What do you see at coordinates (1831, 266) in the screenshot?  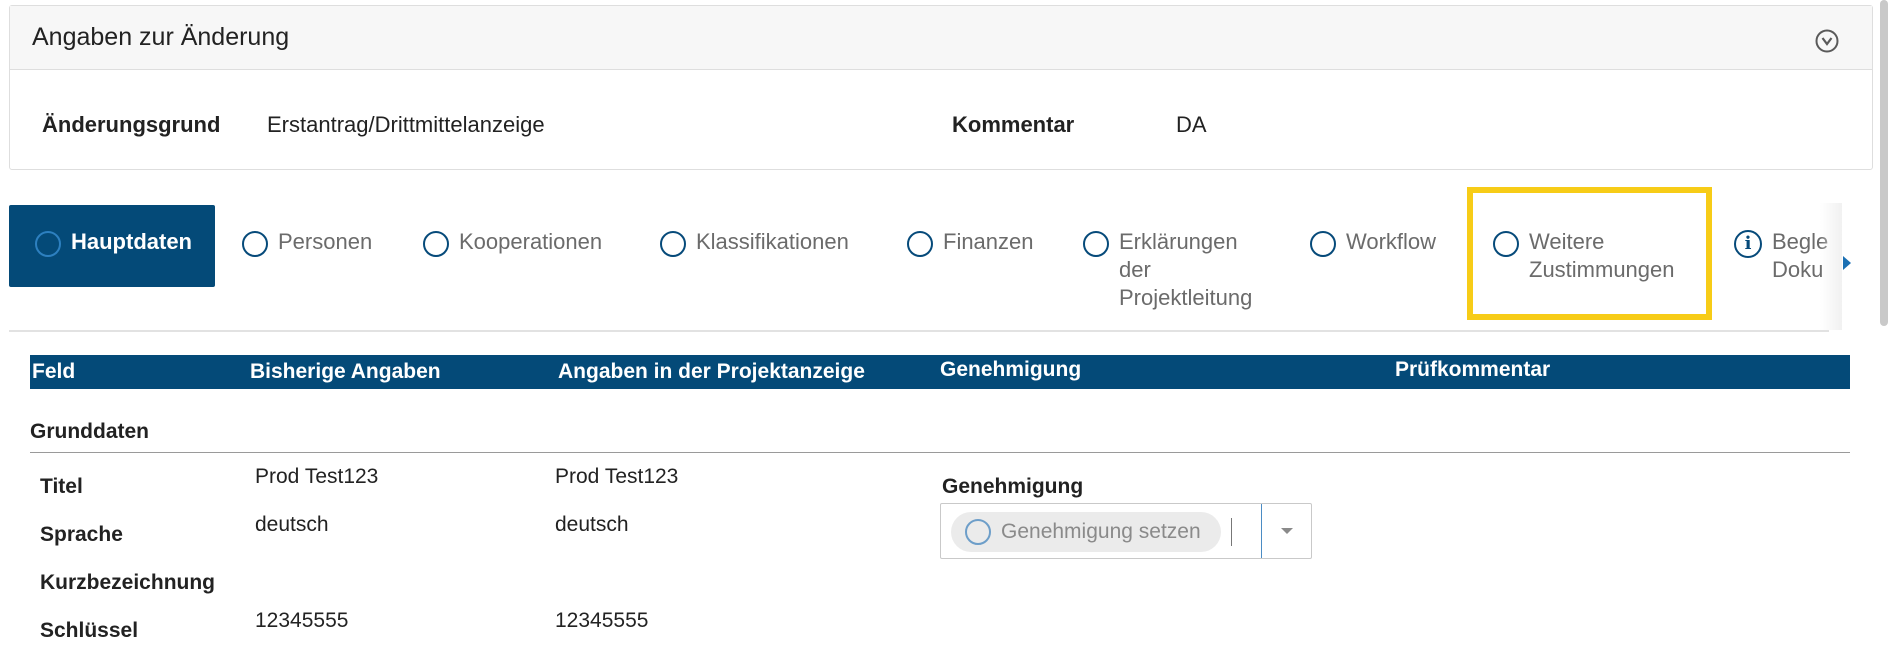 I see `tab-scroll-fade` at bounding box center [1831, 266].